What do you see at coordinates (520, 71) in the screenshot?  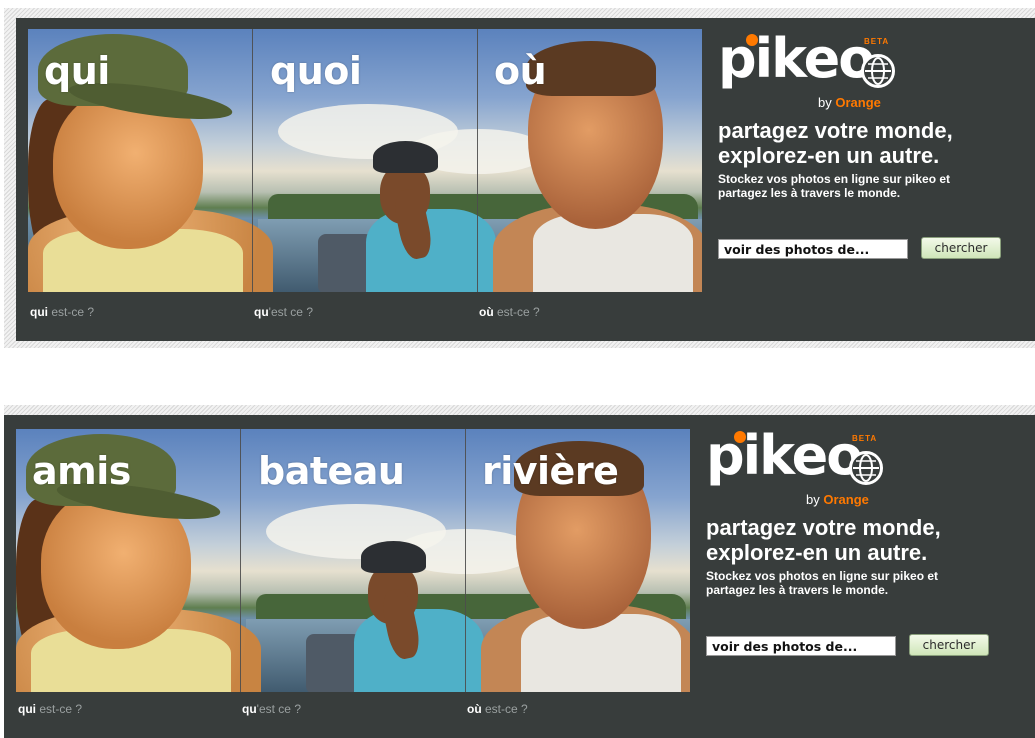 I see `tag-label-where: où` at bounding box center [520, 71].